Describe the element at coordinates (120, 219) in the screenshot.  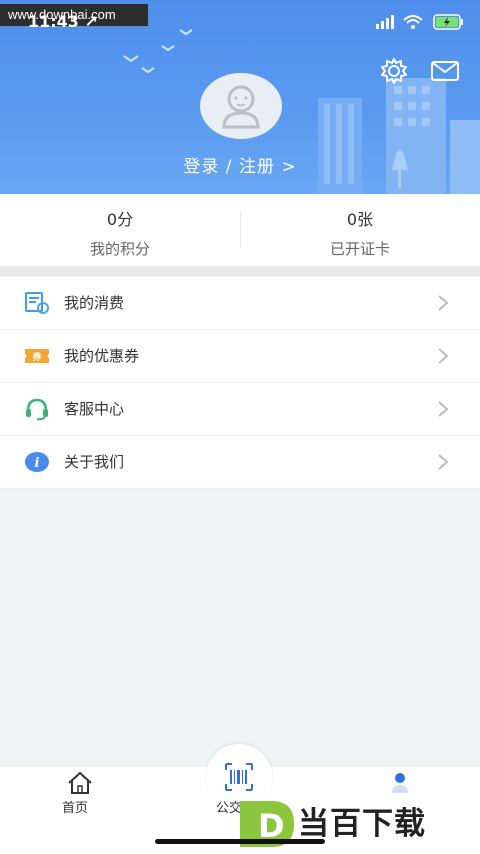
I see `points-value: 0分` at that location.